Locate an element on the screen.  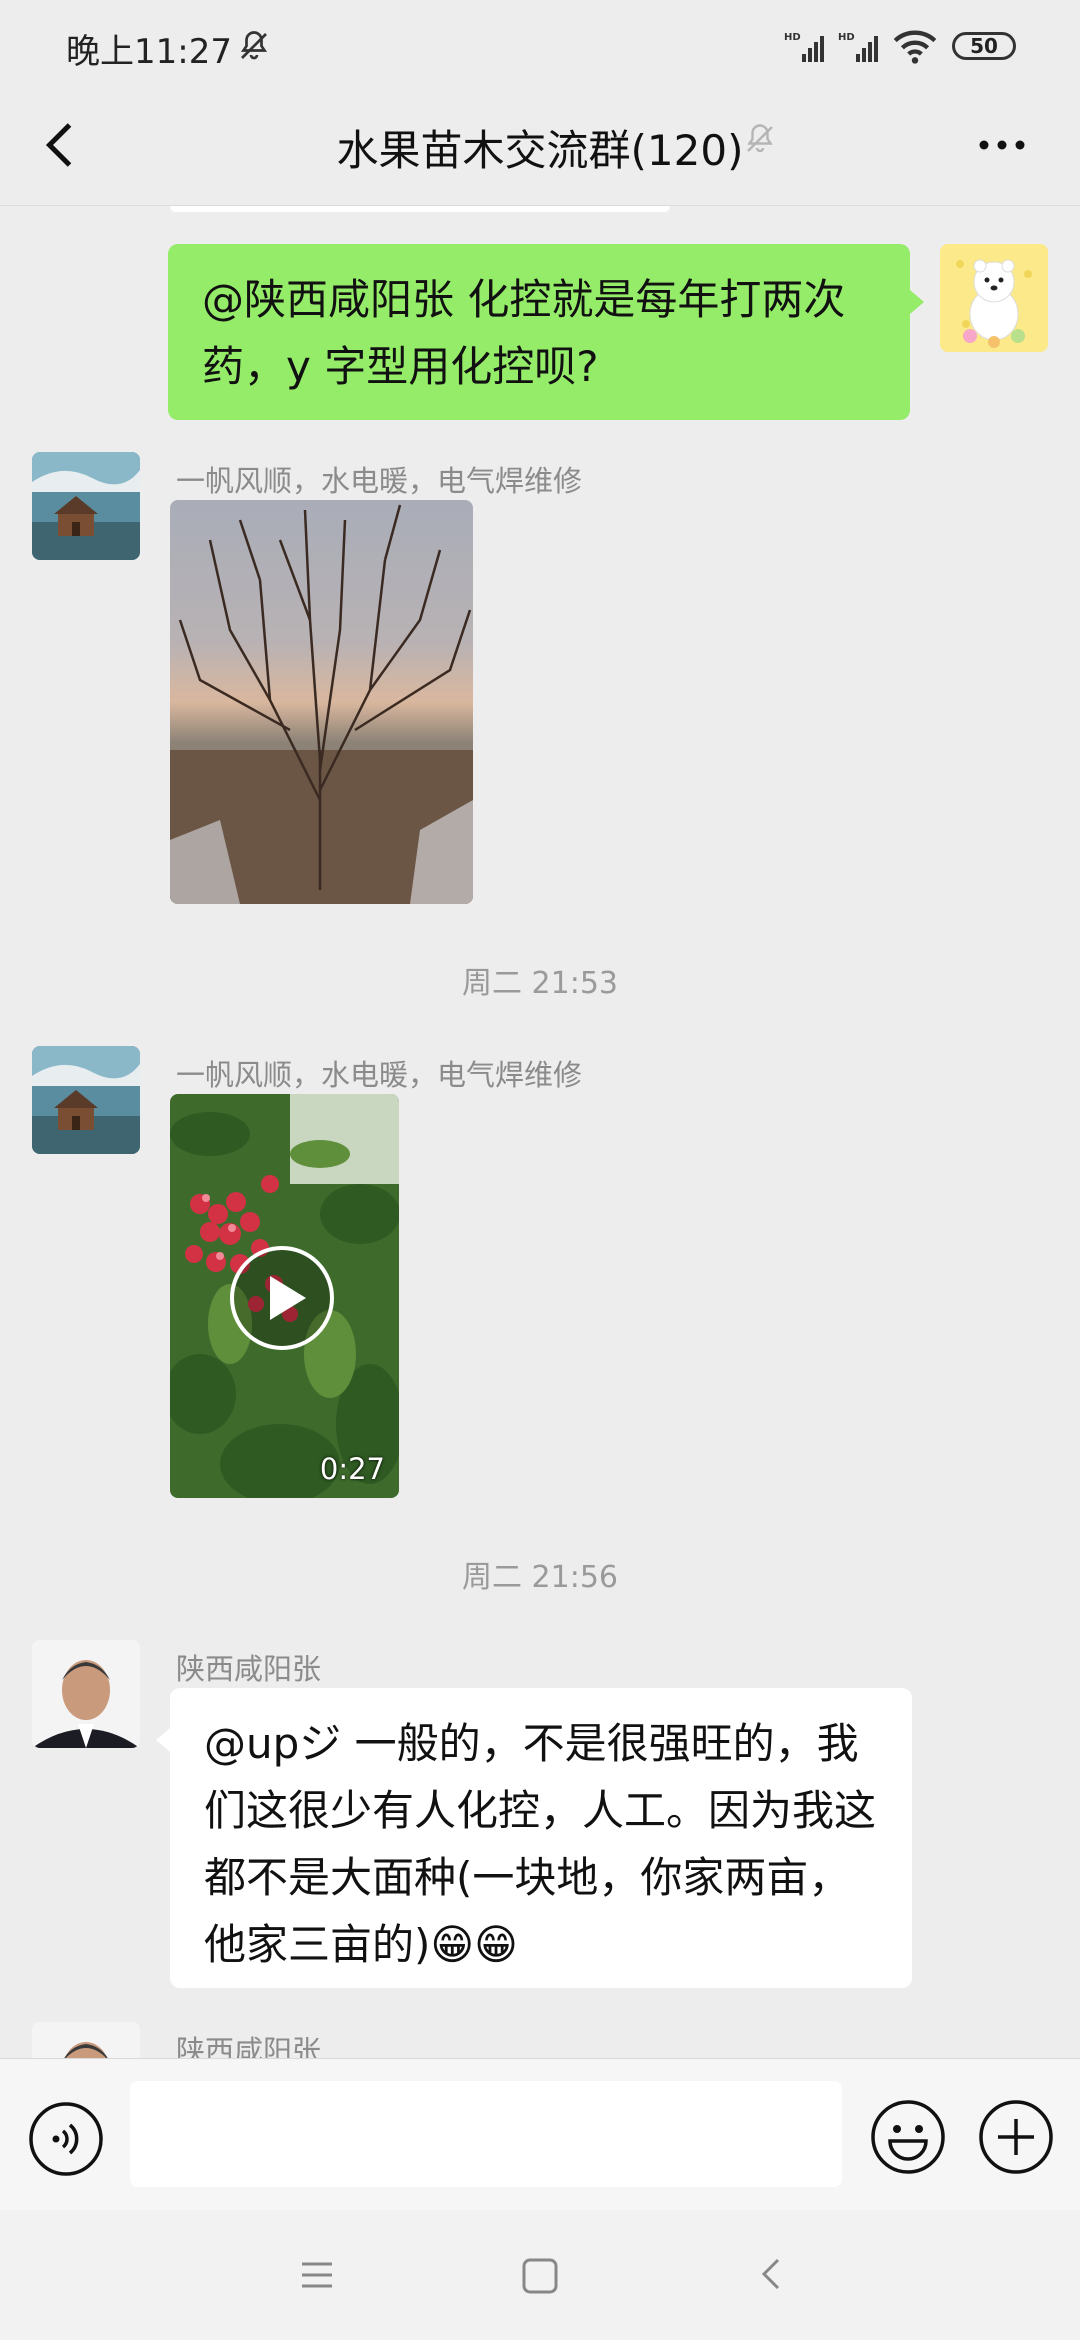
system-back-icon is located at coordinates (772, 2274).